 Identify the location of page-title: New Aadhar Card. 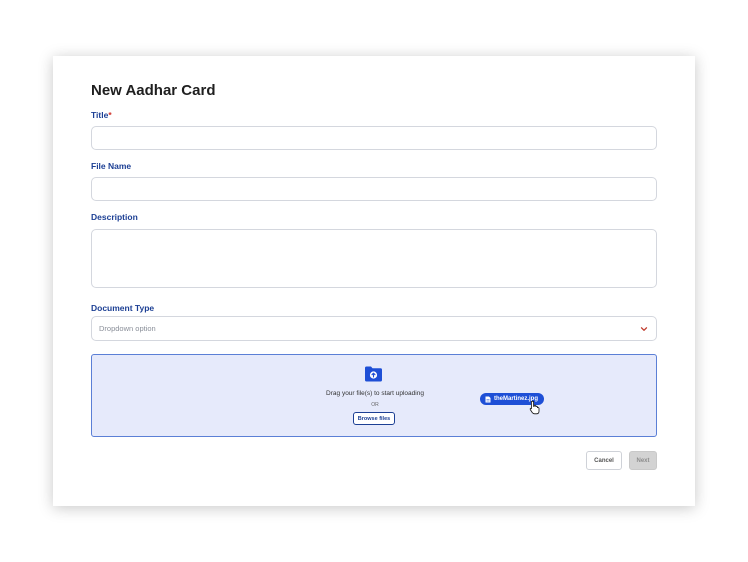
(153, 90).